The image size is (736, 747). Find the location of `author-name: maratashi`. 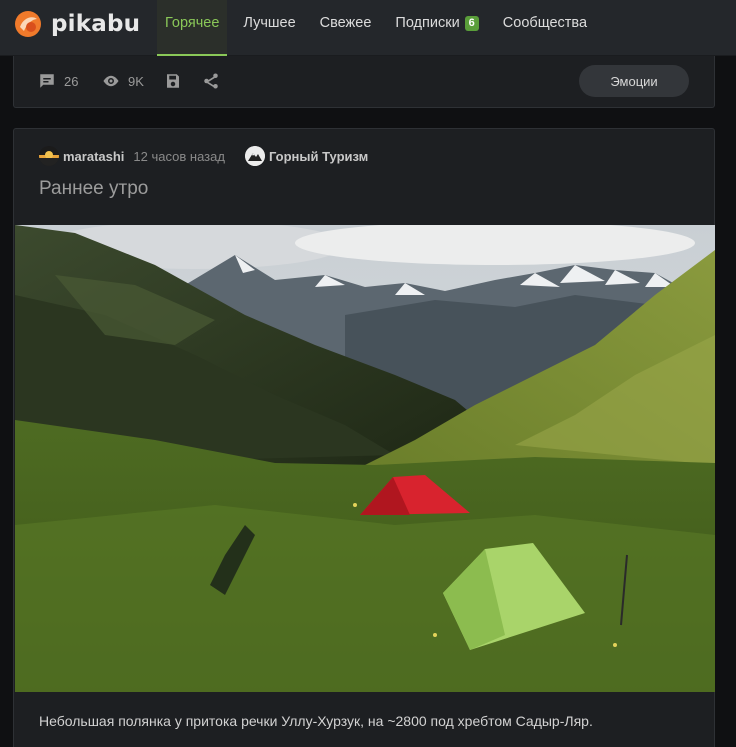

author-name: maratashi is located at coordinates (93, 156).